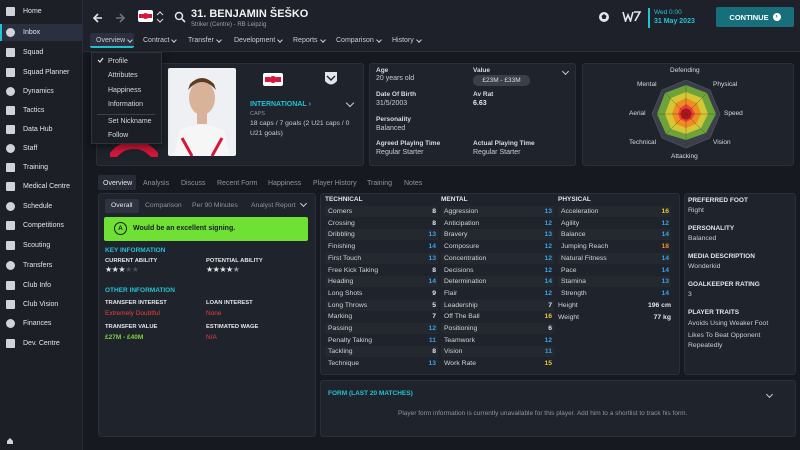  Describe the element at coordinates (497, 351) in the screenshot. I see `attribute-row: Vision 11` at that location.